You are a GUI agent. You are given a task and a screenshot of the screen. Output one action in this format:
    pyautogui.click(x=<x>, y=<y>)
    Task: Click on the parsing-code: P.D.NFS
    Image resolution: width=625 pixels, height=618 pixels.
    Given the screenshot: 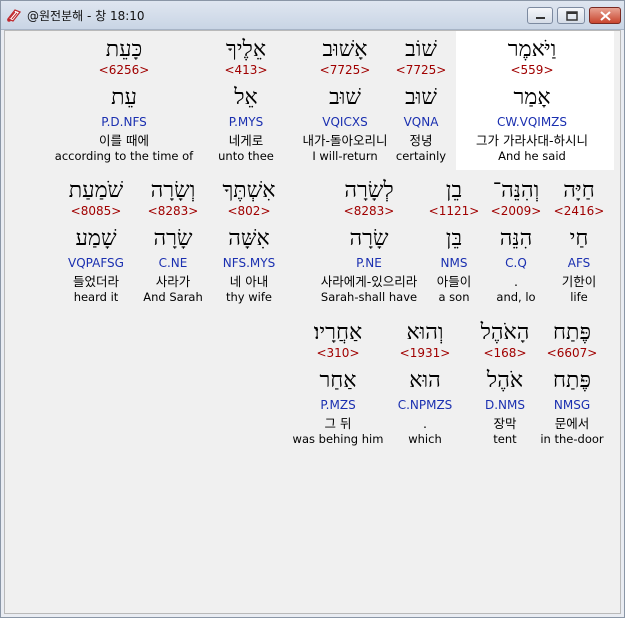 What is the action you would take?
    pyautogui.click(x=124, y=122)
    